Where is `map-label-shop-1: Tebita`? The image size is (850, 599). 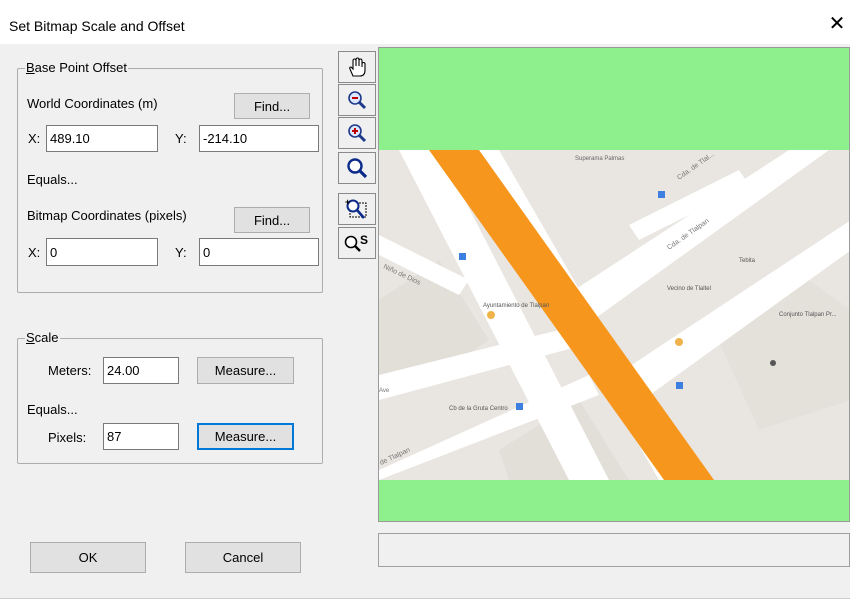 map-label-shop-1: Tebita is located at coordinates (747, 261).